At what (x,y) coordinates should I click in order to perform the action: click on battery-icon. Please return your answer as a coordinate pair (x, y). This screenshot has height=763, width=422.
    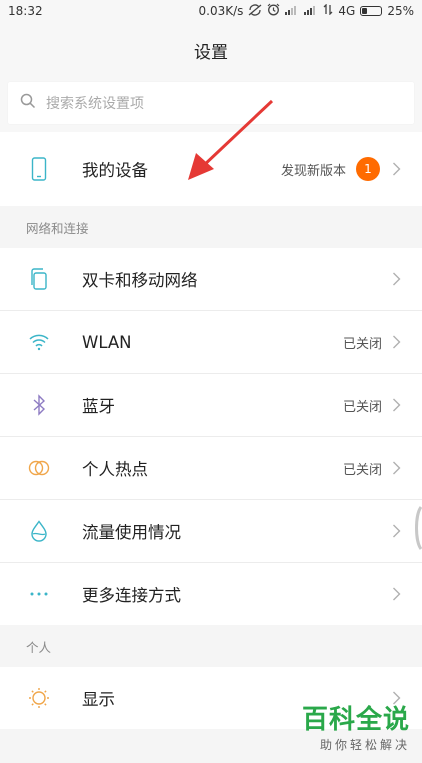
    Looking at the image, I should click on (371, 11).